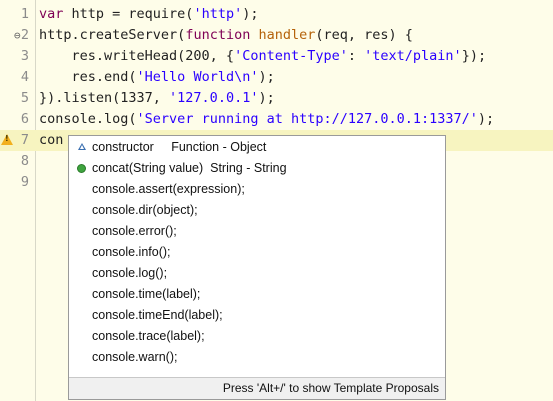 This screenshot has width=553, height=401. What do you see at coordinates (257, 336) in the screenshot?
I see `proposal-item: console.trace(label);` at bounding box center [257, 336].